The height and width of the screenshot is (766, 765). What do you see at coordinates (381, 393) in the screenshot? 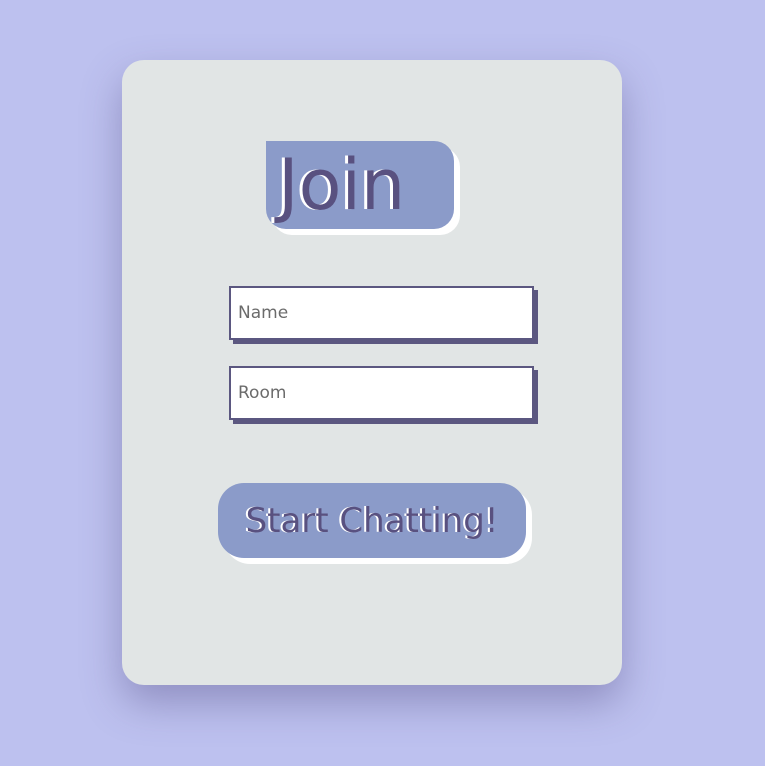
I see `room-input` at bounding box center [381, 393].